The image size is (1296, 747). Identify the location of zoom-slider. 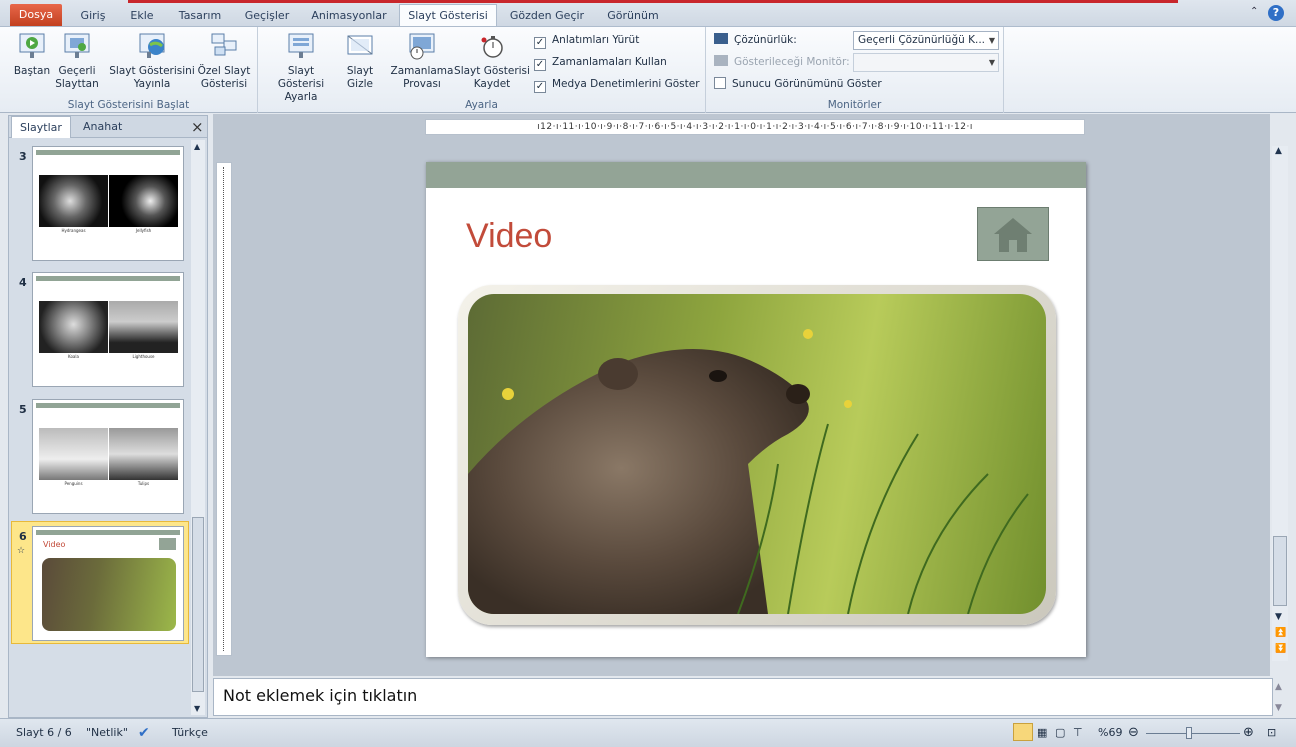
(1193, 733).